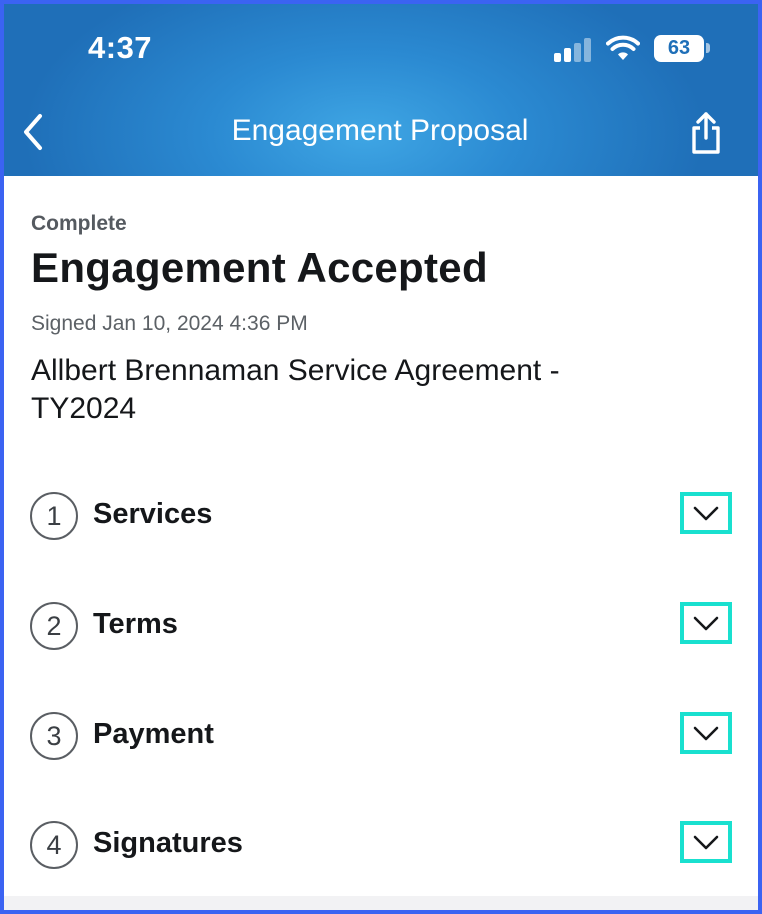 Image resolution: width=762 pixels, height=914 pixels. What do you see at coordinates (623, 47) in the screenshot?
I see `wifi-icon` at bounding box center [623, 47].